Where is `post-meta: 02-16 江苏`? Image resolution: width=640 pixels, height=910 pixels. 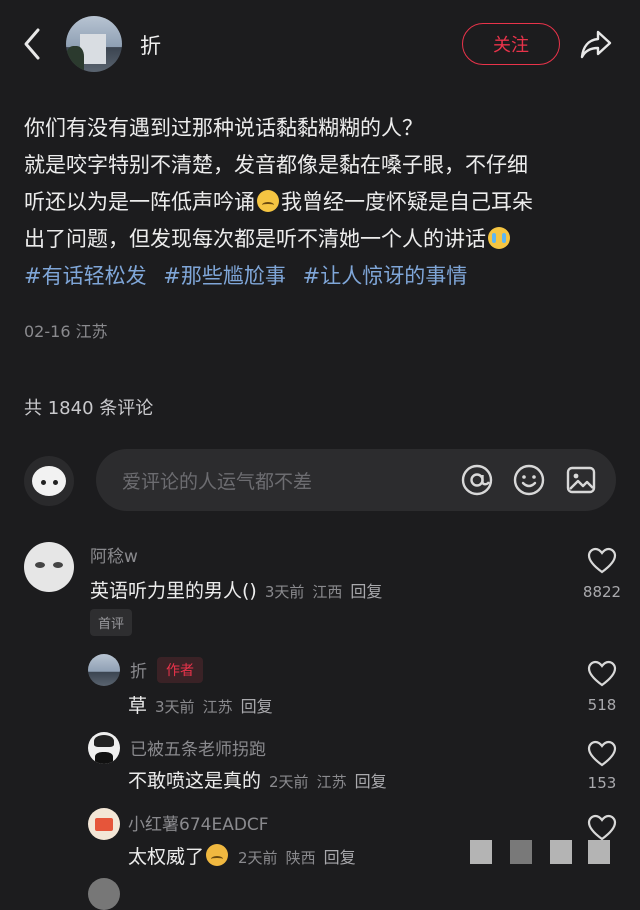 post-meta: 02-16 江苏 is located at coordinates (66, 330).